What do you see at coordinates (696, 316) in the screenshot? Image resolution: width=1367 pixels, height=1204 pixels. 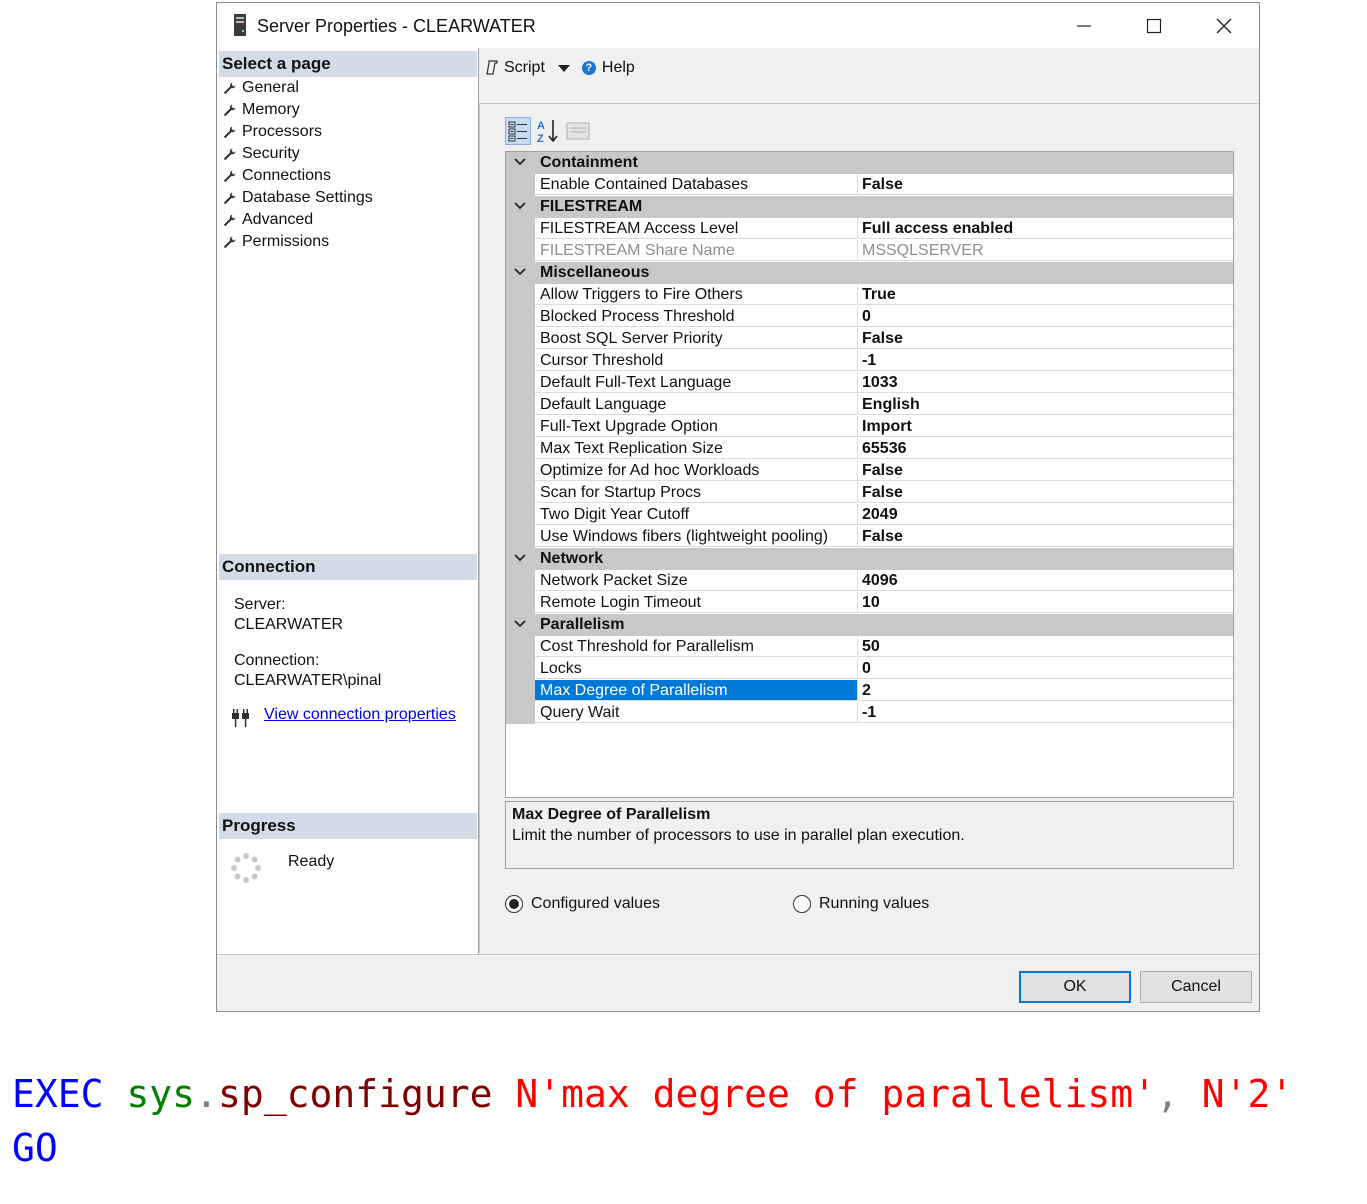 I see `property-name: Blocked Process Threshold` at bounding box center [696, 316].